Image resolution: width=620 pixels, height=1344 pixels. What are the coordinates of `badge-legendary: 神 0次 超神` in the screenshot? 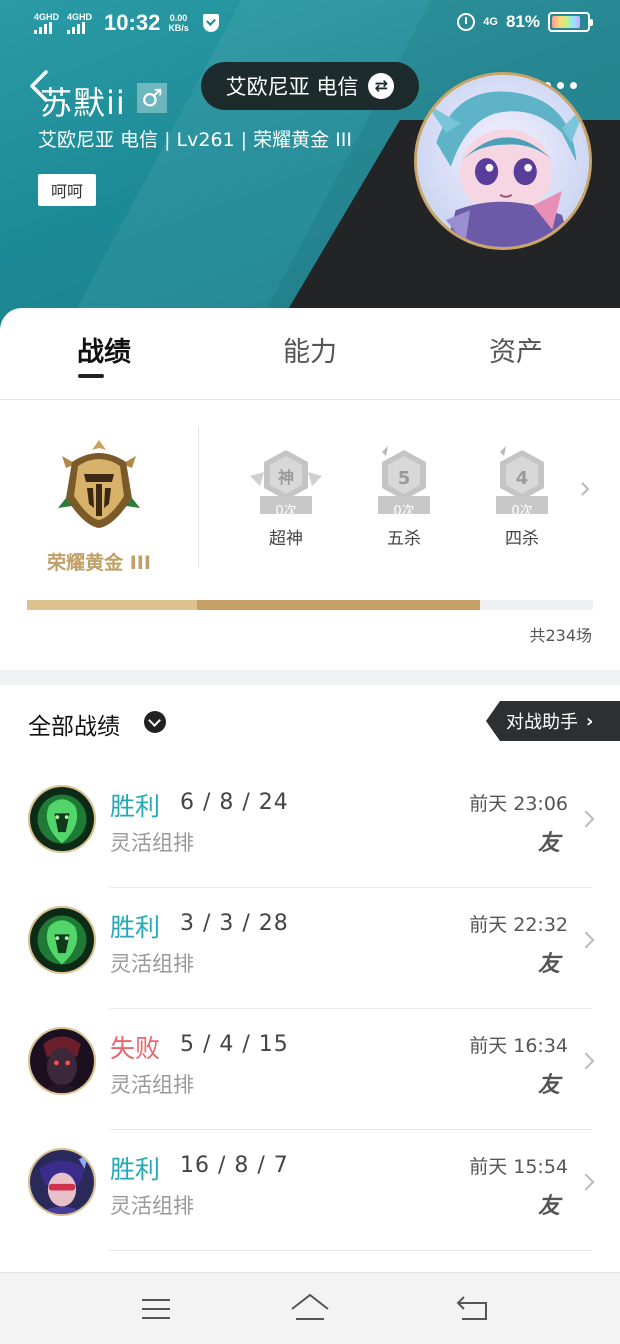 It's located at (286, 497).